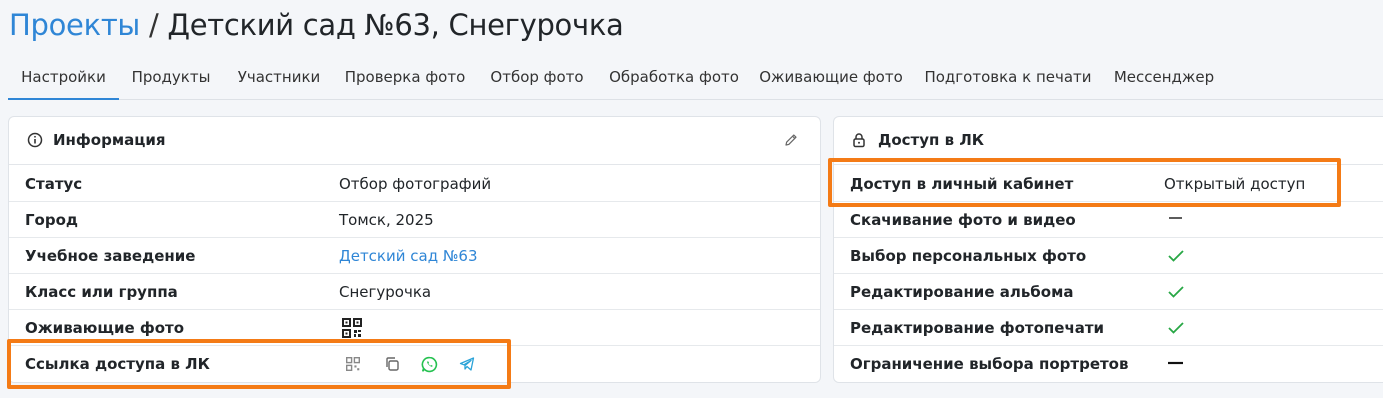 This screenshot has height=398, width=1383. I want to click on access-row-print-edit: Редактирование фотопечати, so click(1108, 328).